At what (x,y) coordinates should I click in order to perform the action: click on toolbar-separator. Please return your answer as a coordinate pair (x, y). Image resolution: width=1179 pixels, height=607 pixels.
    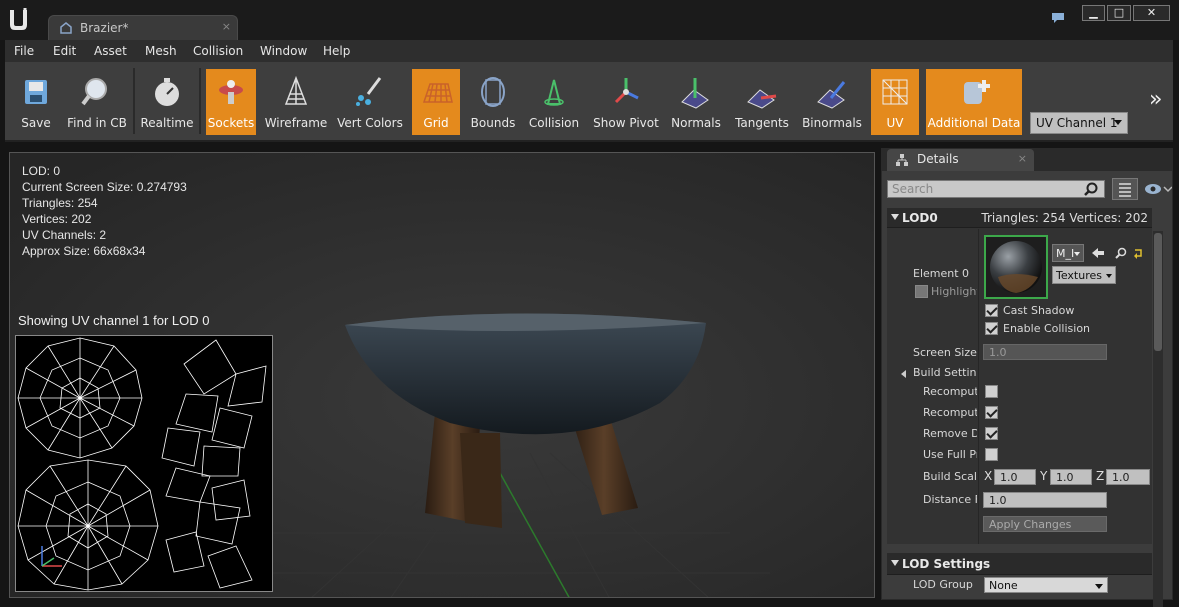
    Looking at the image, I should click on (134, 101).